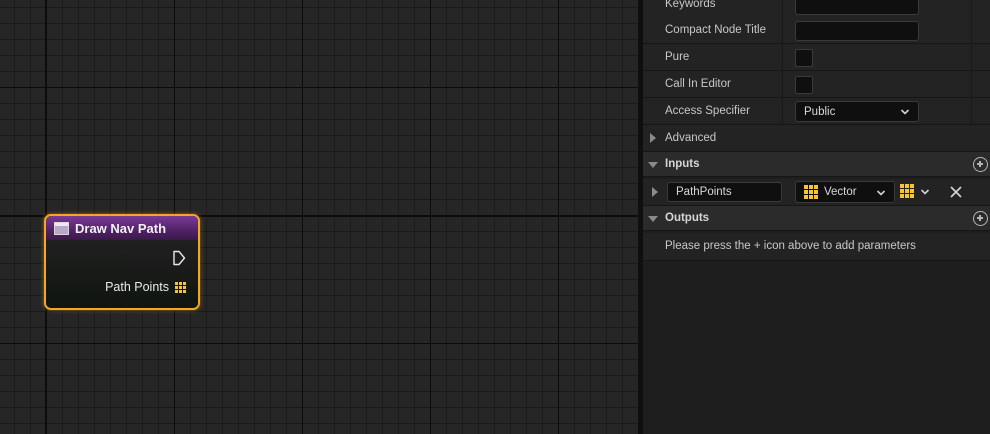 This screenshot has height=434, width=990. What do you see at coordinates (811, 192) in the screenshot?
I see `vector-type-icon` at bounding box center [811, 192].